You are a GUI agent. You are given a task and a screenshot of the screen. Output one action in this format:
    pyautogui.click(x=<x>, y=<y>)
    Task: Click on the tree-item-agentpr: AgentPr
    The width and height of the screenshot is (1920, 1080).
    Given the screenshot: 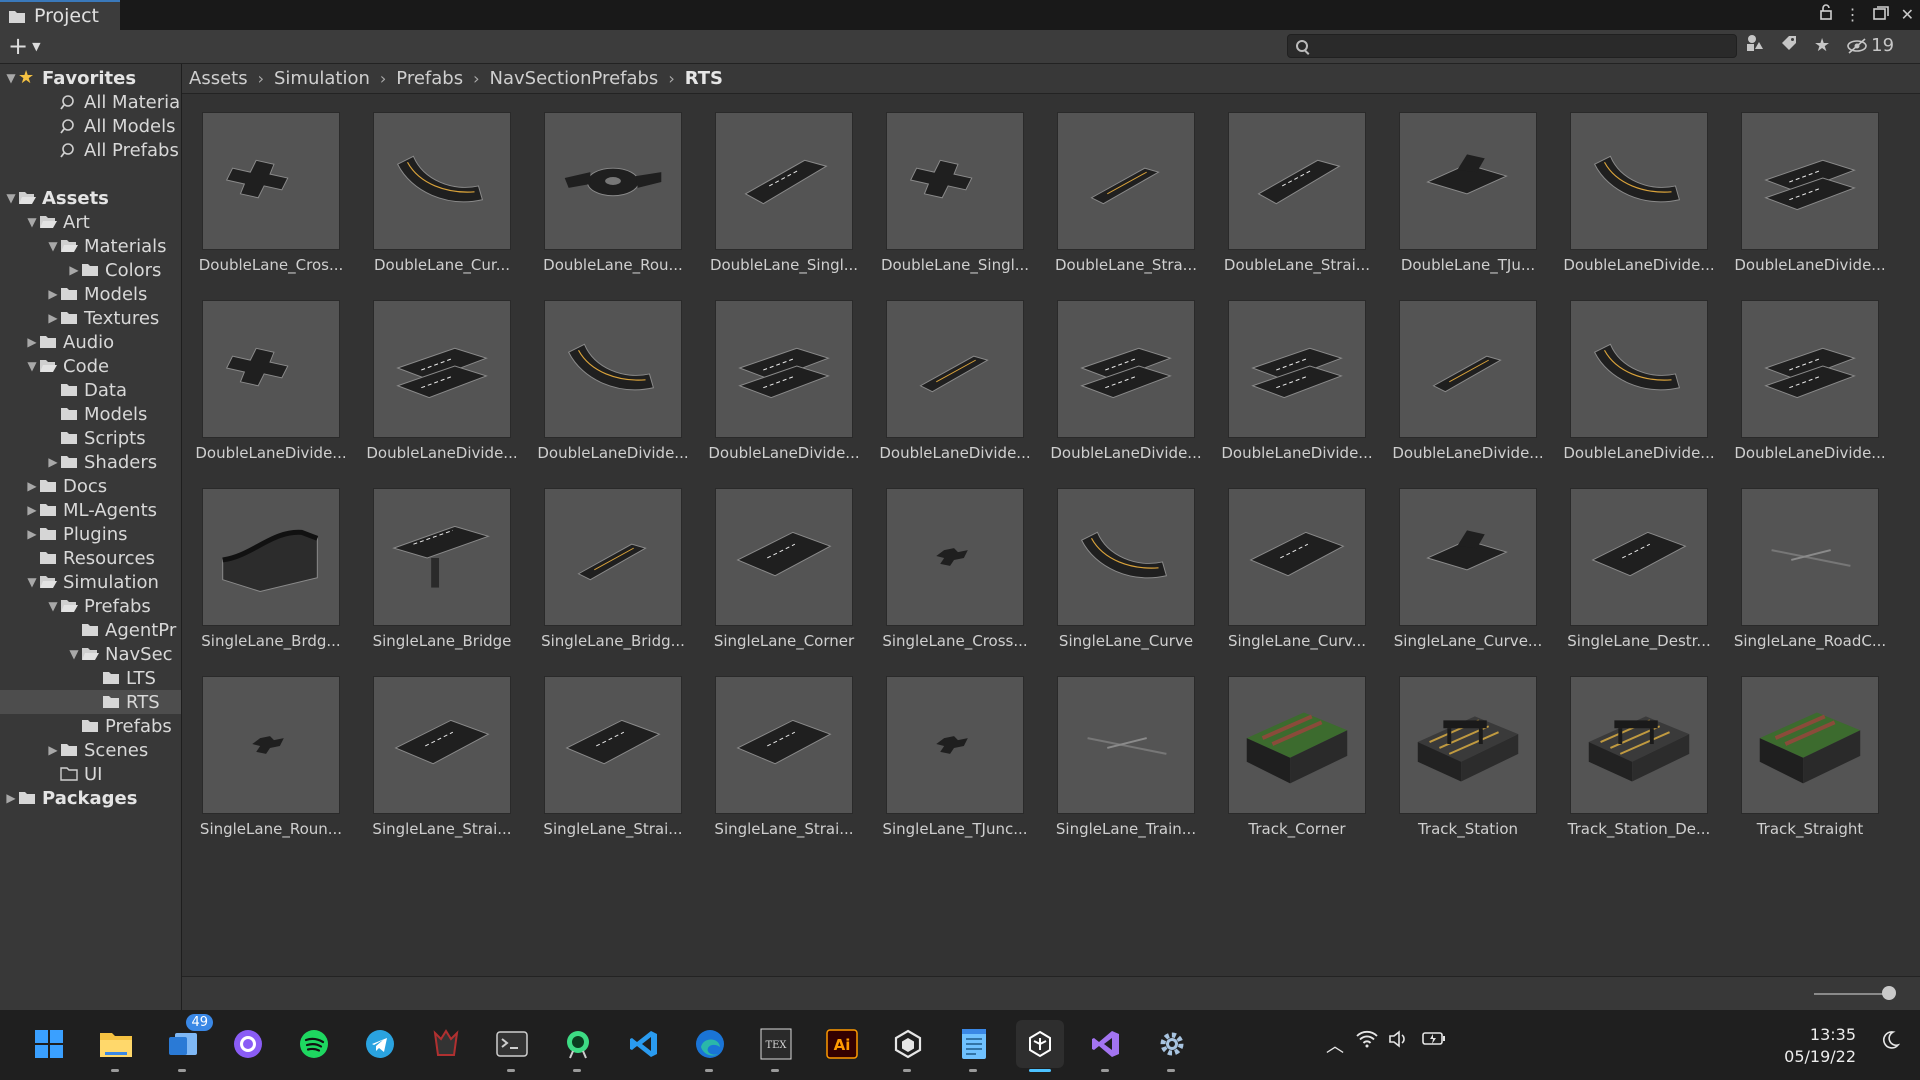 What is the action you would take?
    pyautogui.click(x=90, y=630)
    